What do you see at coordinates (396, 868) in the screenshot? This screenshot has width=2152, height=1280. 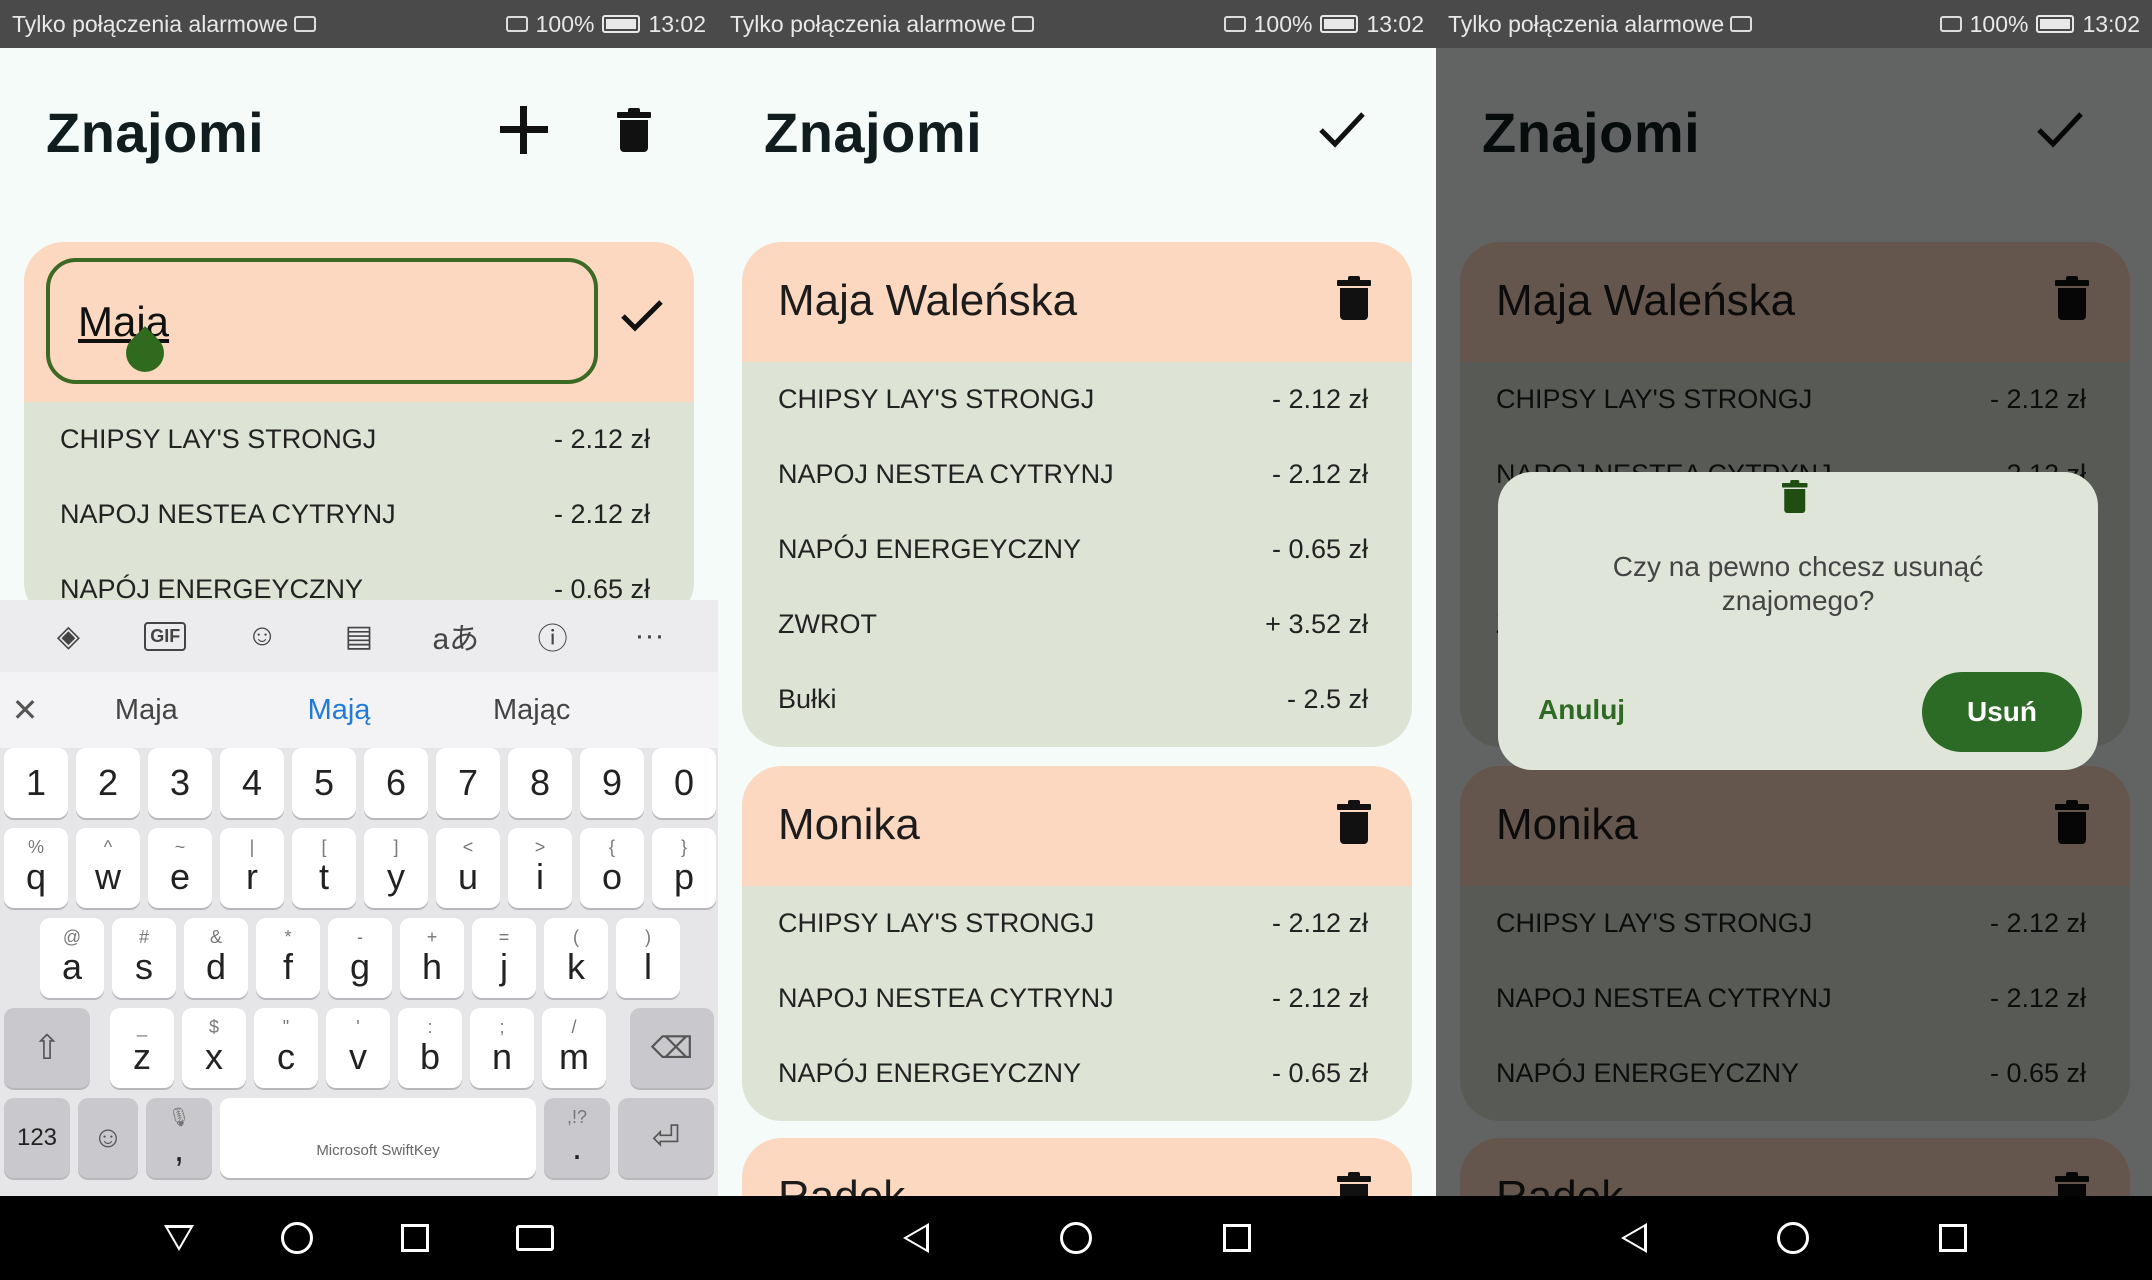 I see `key-y: ] y` at bounding box center [396, 868].